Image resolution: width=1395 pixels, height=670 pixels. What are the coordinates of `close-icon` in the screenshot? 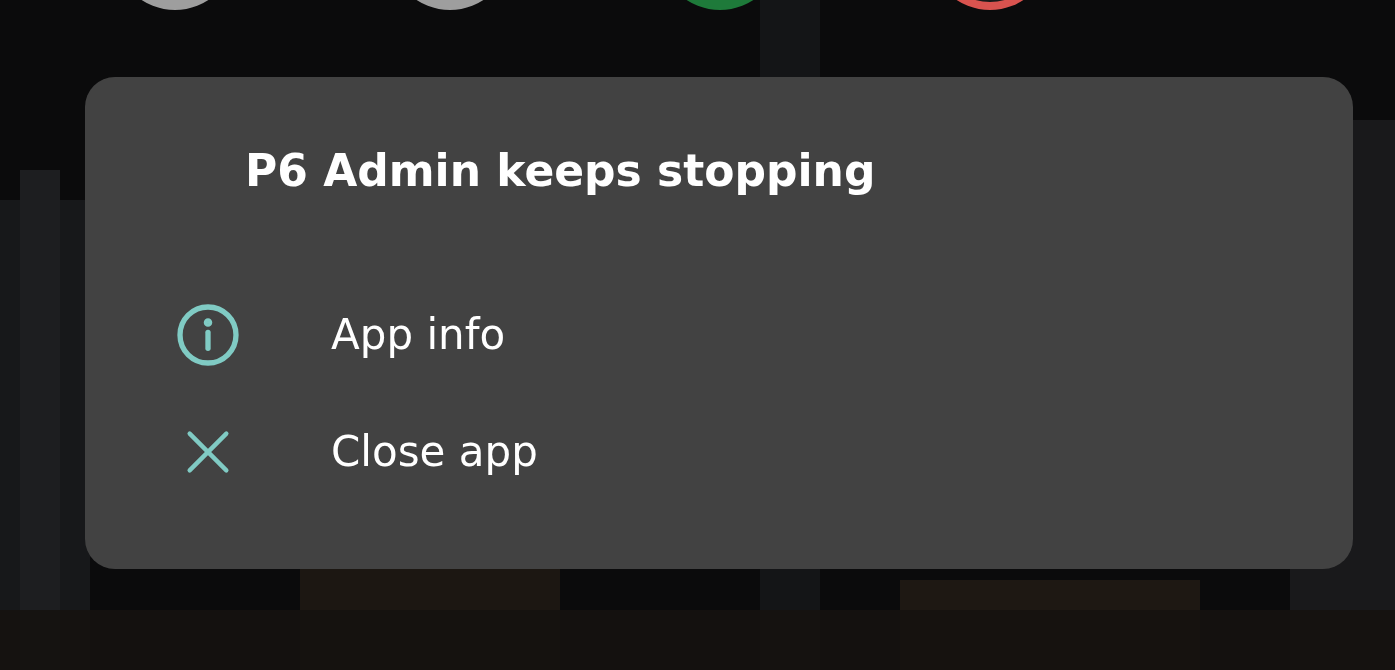 It's located at (208, 451).